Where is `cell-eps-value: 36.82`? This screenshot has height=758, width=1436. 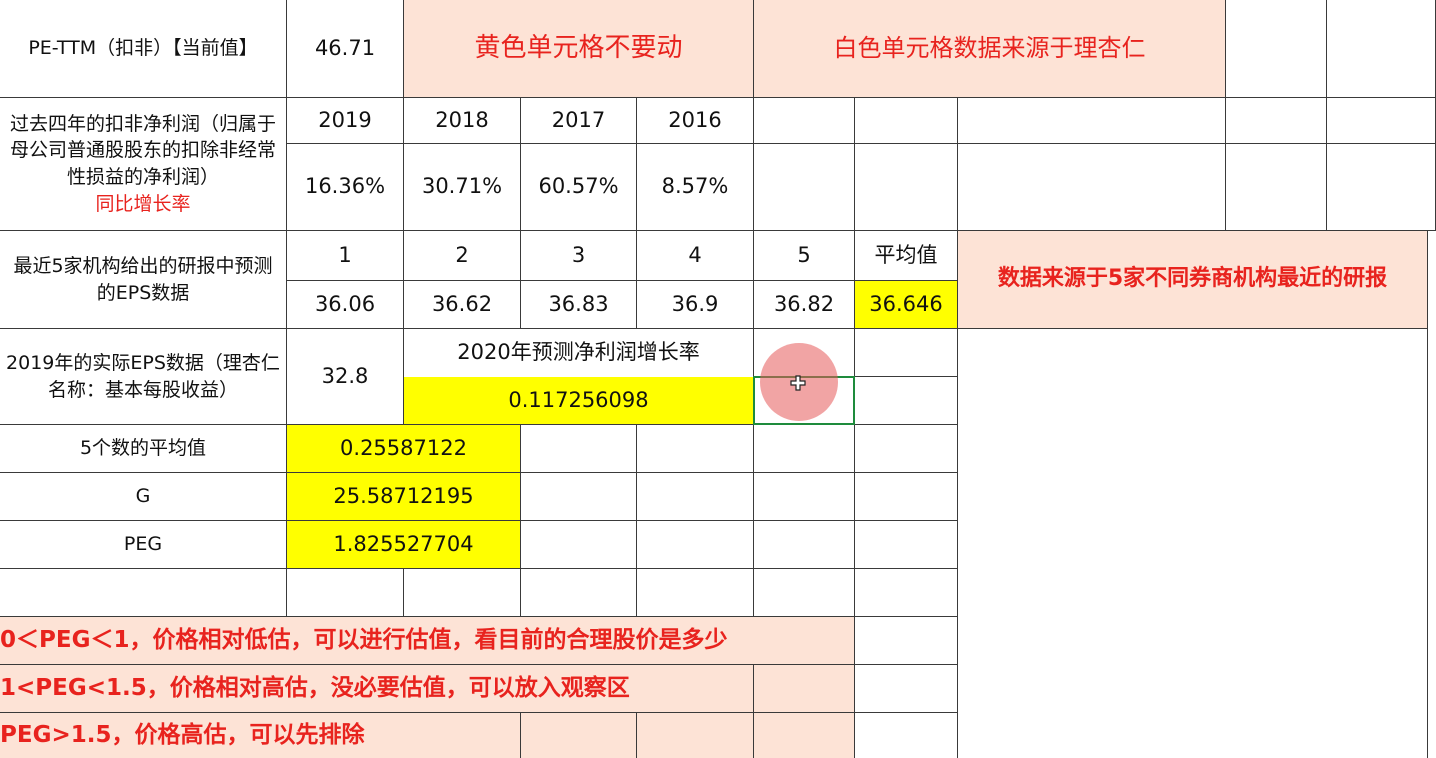 cell-eps-value: 36.82 is located at coordinates (804, 305).